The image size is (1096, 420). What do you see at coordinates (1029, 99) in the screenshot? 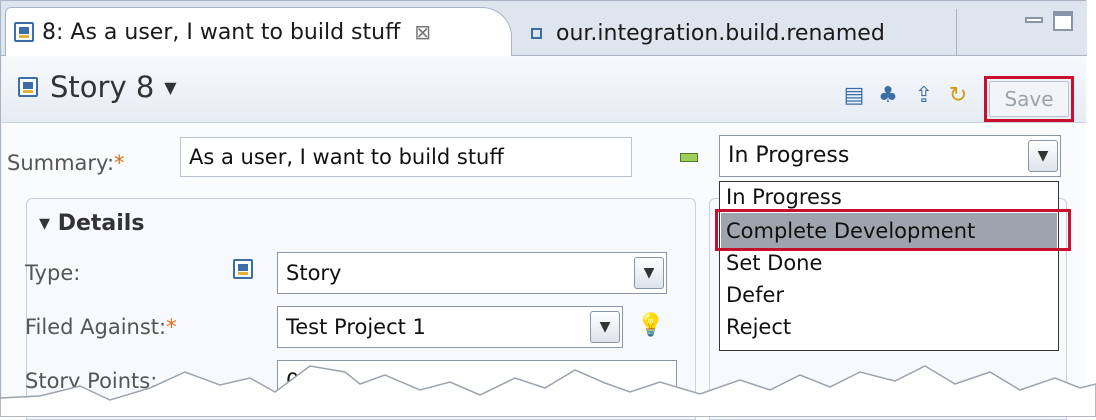
I see `save-button: Save` at bounding box center [1029, 99].